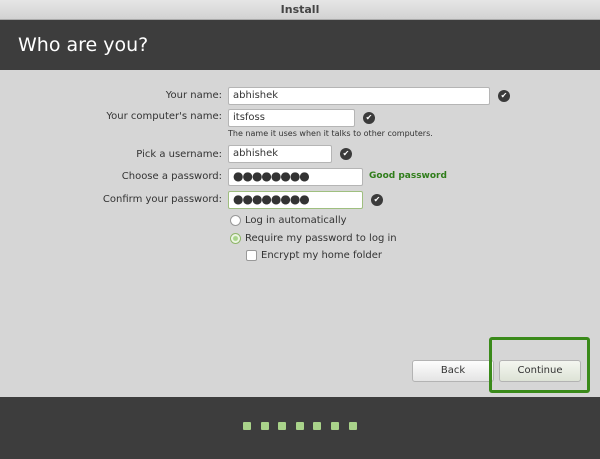 This screenshot has width=600, height=459. I want to click on username-label: Pick a username:, so click(179, 154).